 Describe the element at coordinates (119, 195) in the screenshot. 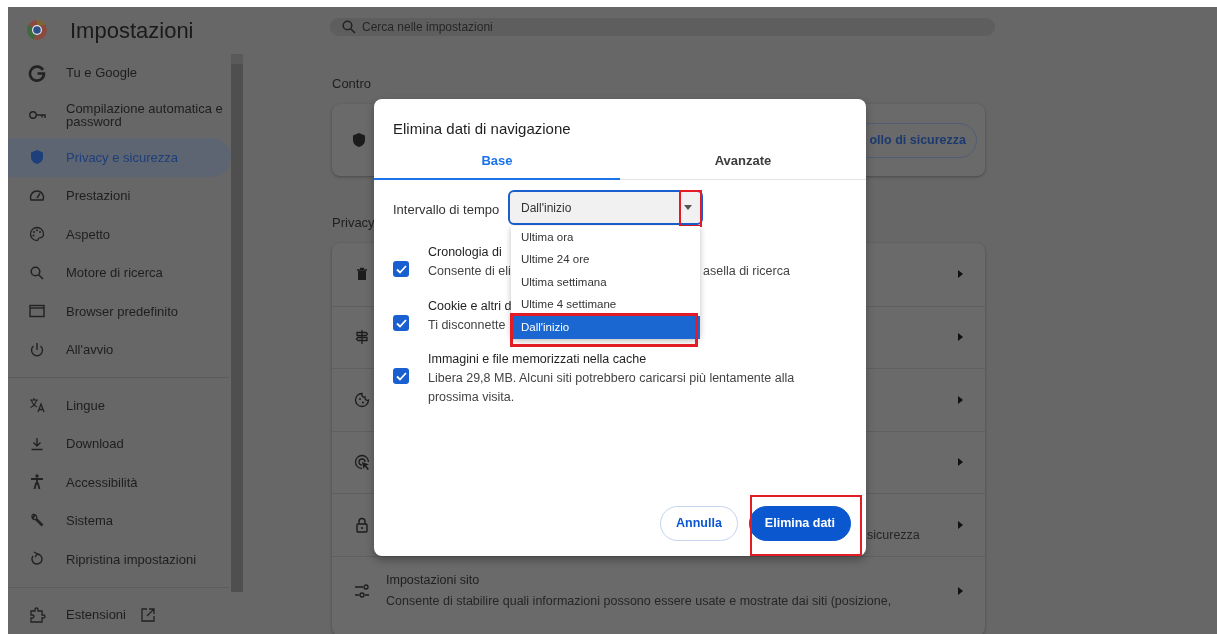

I see `sidebar-item: Prestazioni` at that location.